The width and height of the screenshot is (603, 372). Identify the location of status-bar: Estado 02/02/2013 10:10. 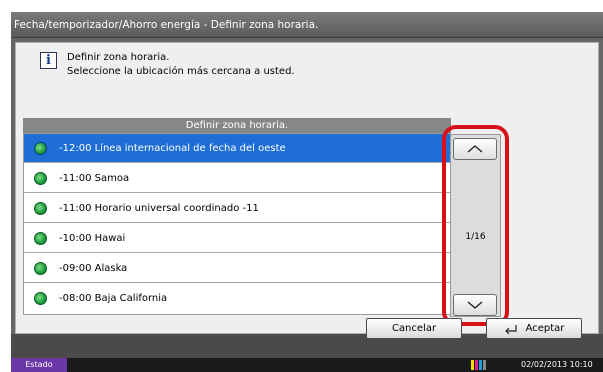
(307, 365).